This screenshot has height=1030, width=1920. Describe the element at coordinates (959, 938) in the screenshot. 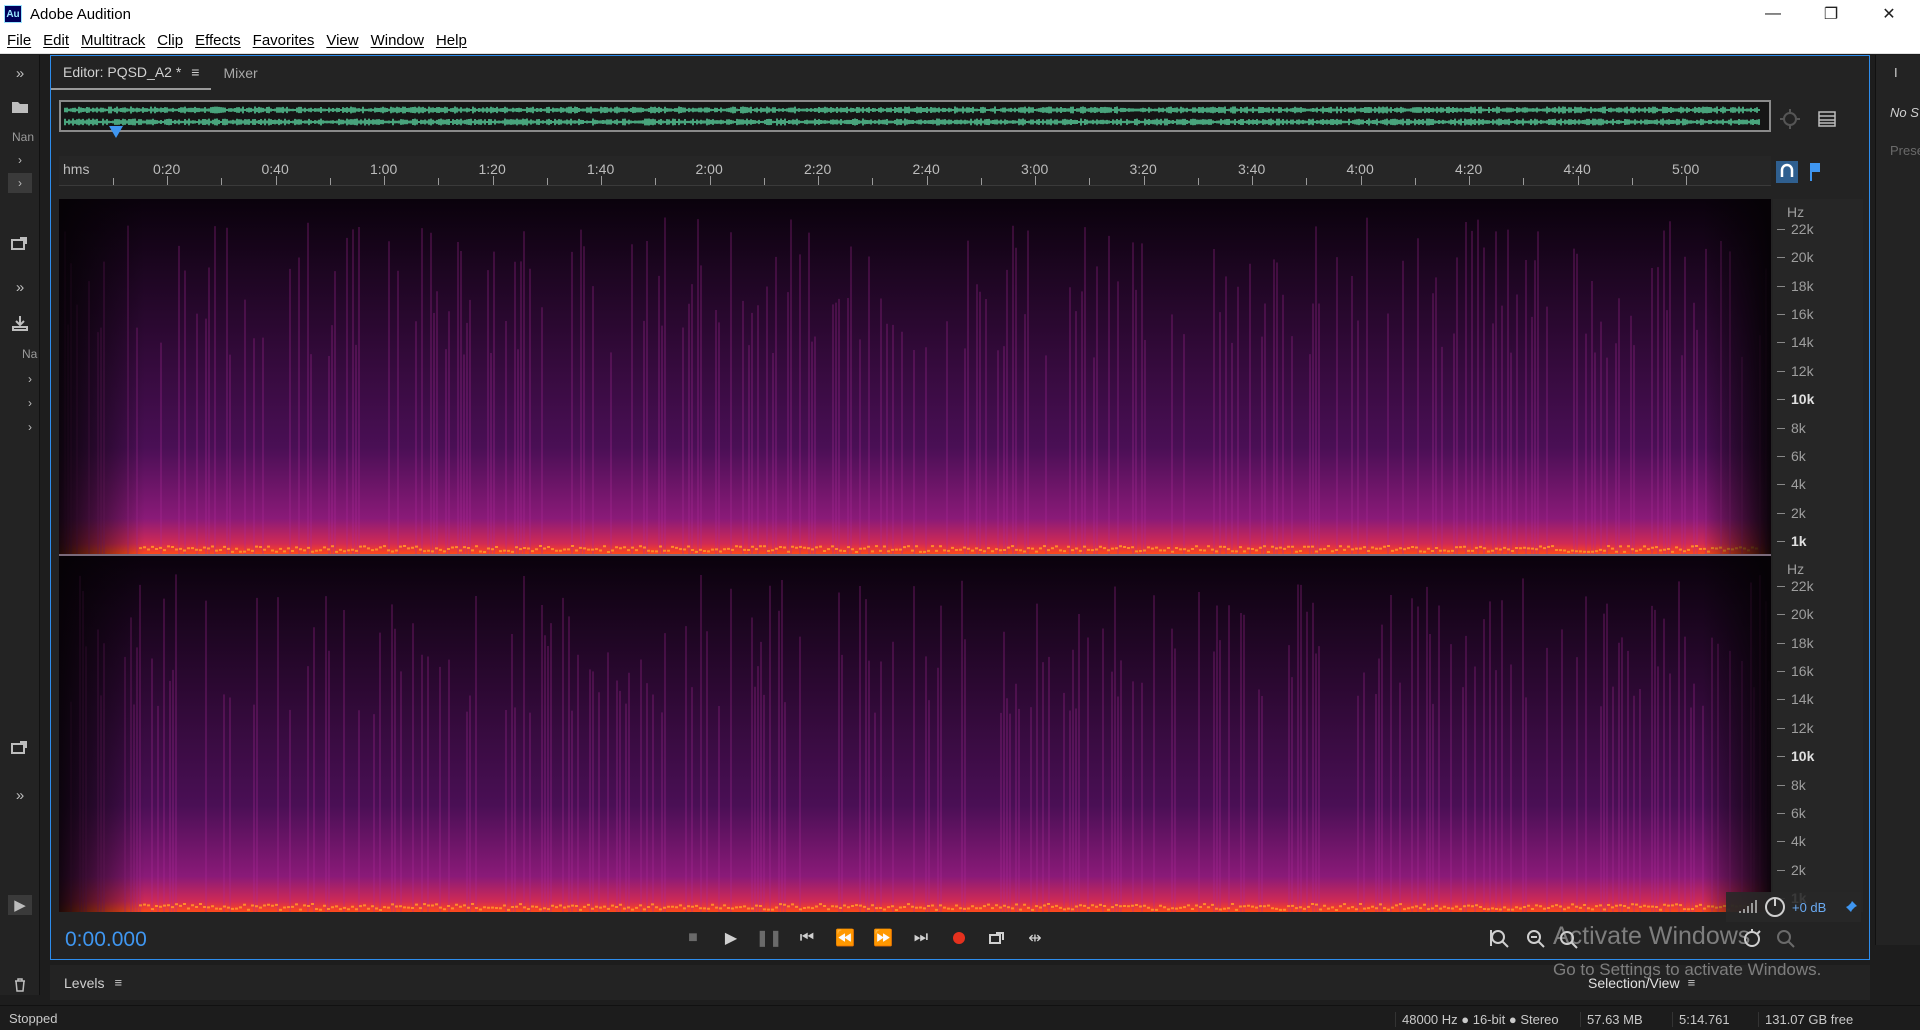

I see `record-button` at that location.